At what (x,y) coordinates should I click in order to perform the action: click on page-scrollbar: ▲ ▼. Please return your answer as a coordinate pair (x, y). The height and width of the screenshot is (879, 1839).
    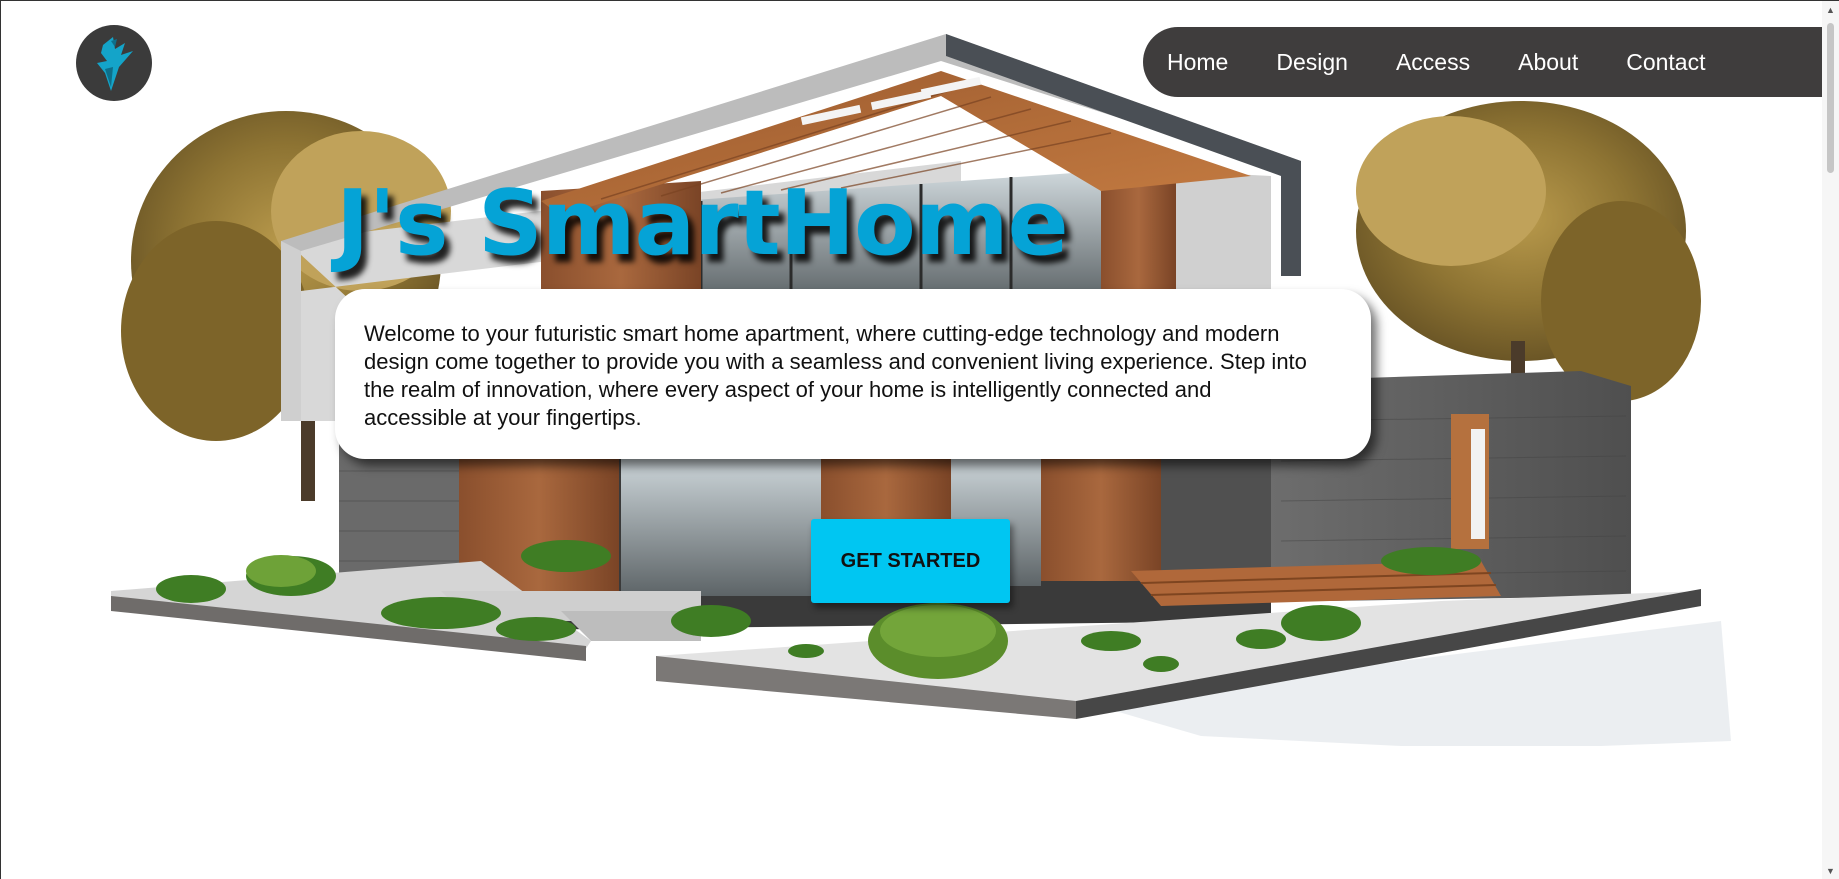
    Looking at the image, I should click on (1830, 440).